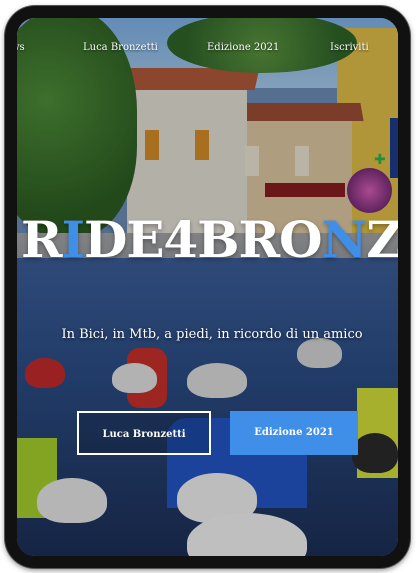 The height and width of the screenshot is (573, 416). I want to click on hero-title-part: R, so click(42, 239).